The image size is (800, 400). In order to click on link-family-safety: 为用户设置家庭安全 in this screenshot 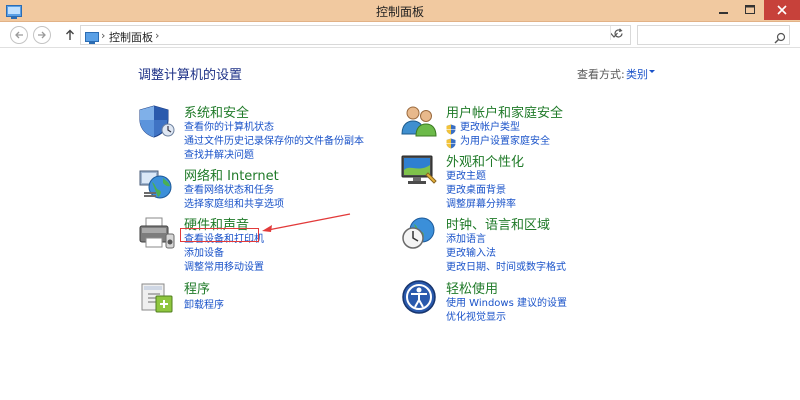, I will do `click(505, 139)`.